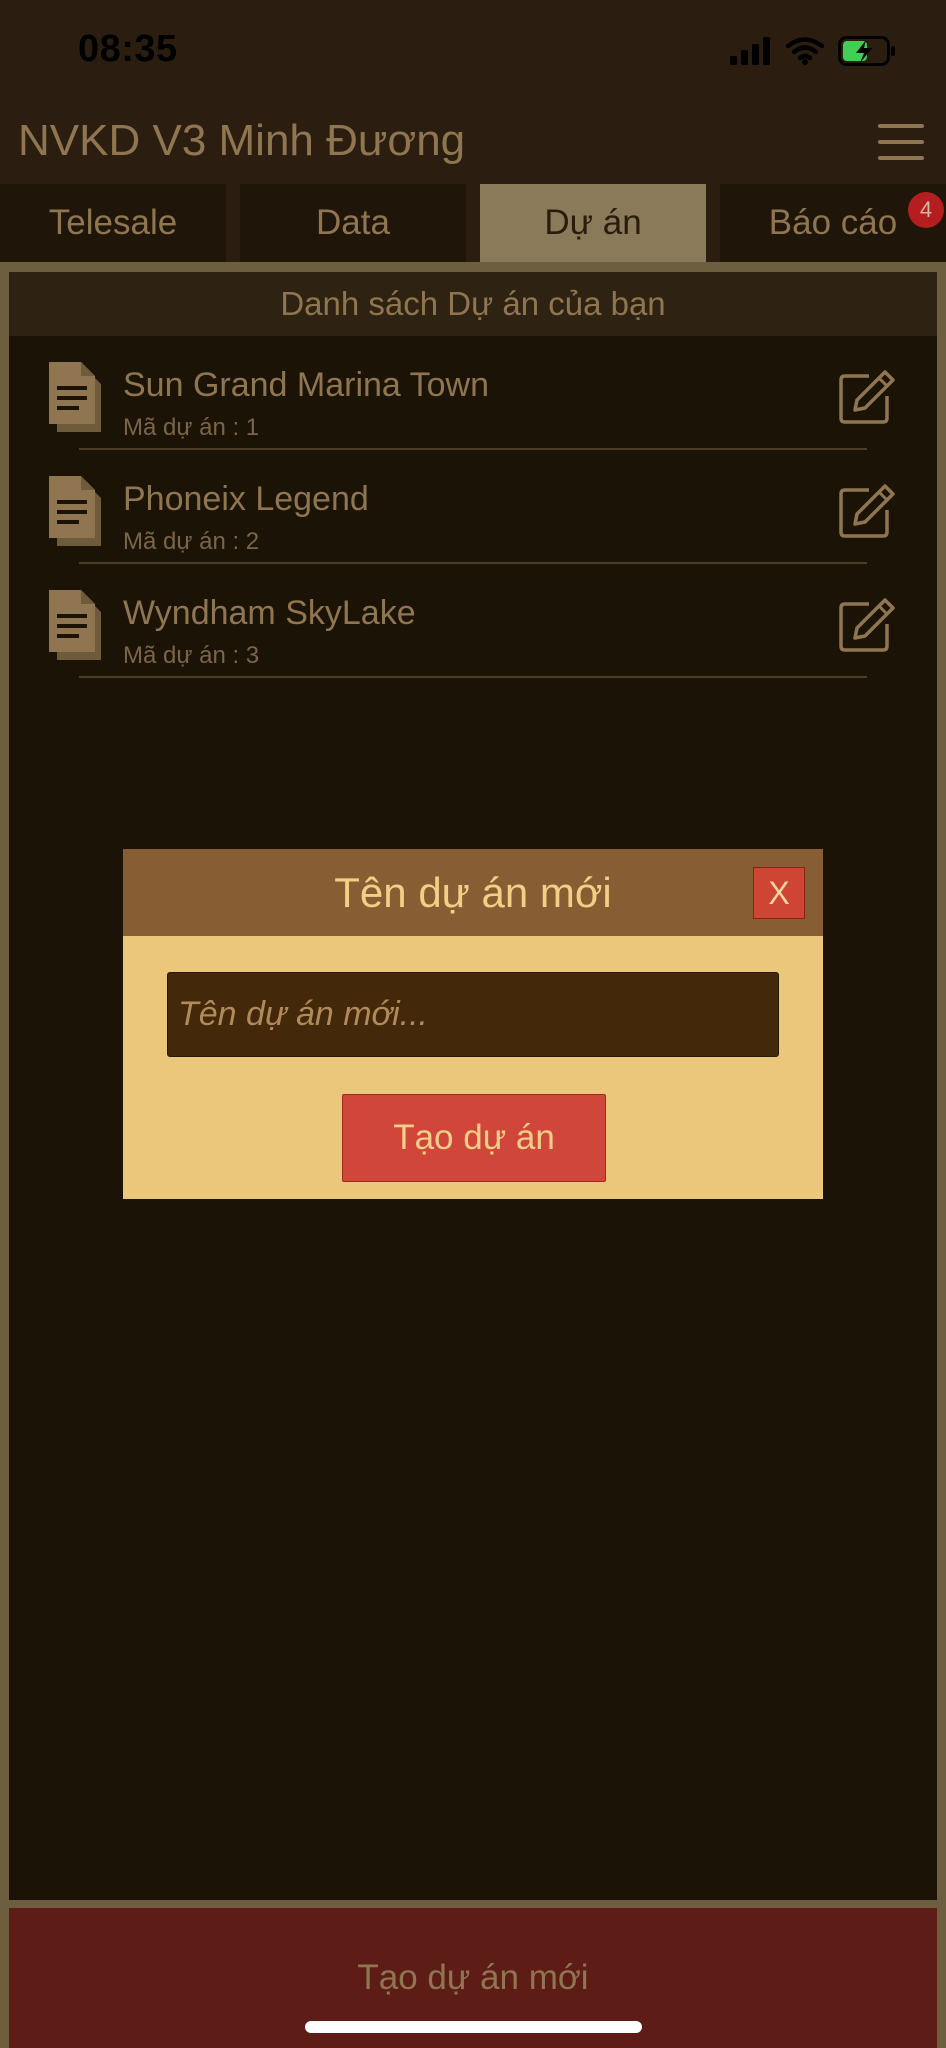 The height and width of the screenshot is (2048, 946). I want to click on tab-label: Data, so click(353, 222).